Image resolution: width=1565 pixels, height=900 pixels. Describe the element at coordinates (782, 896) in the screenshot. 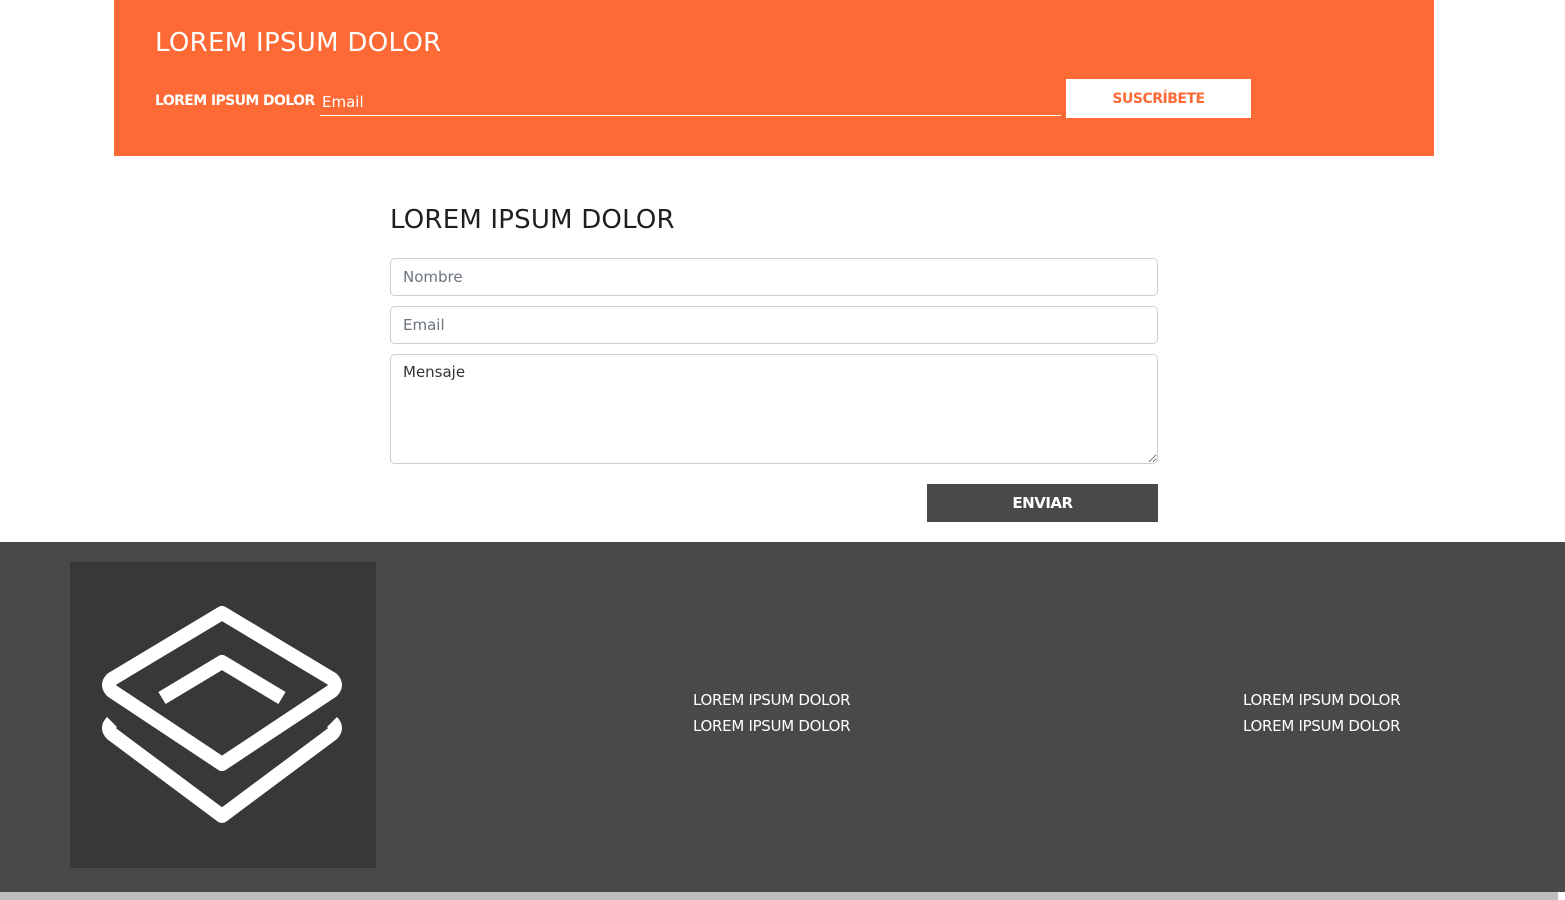

I see `horizontal-scrollbar` at that location.